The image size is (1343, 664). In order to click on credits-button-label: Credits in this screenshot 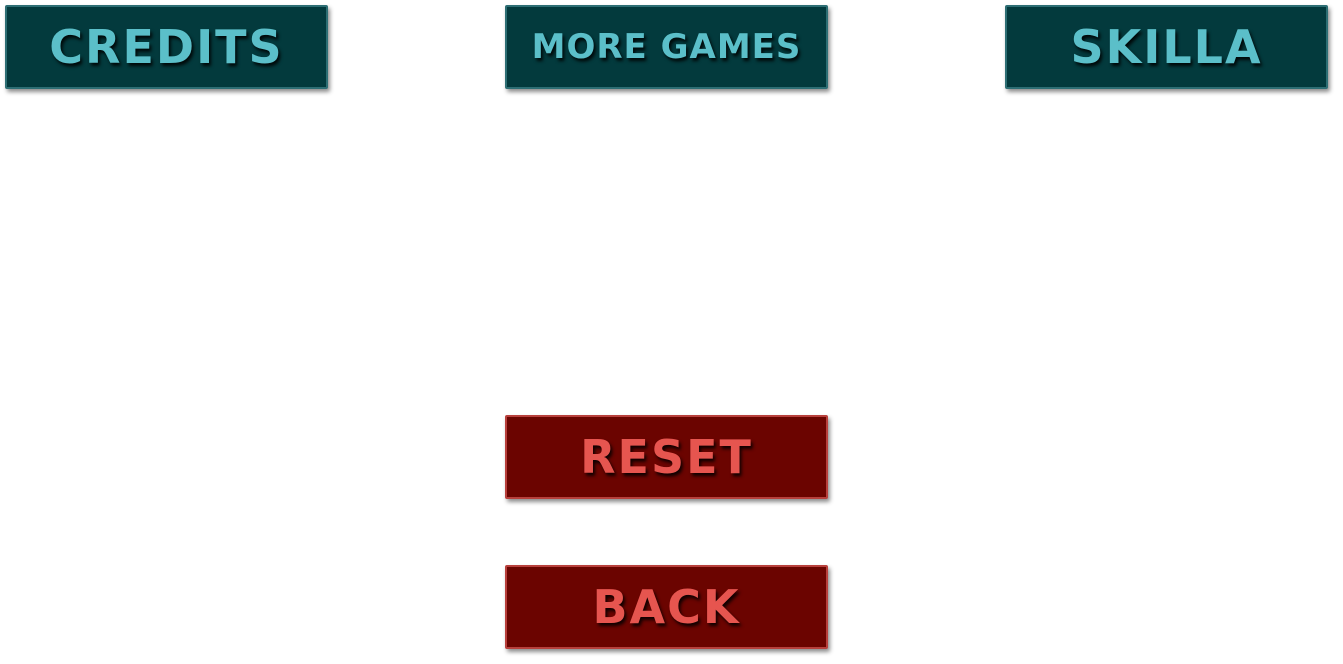, I will do `click(166, 47)`.